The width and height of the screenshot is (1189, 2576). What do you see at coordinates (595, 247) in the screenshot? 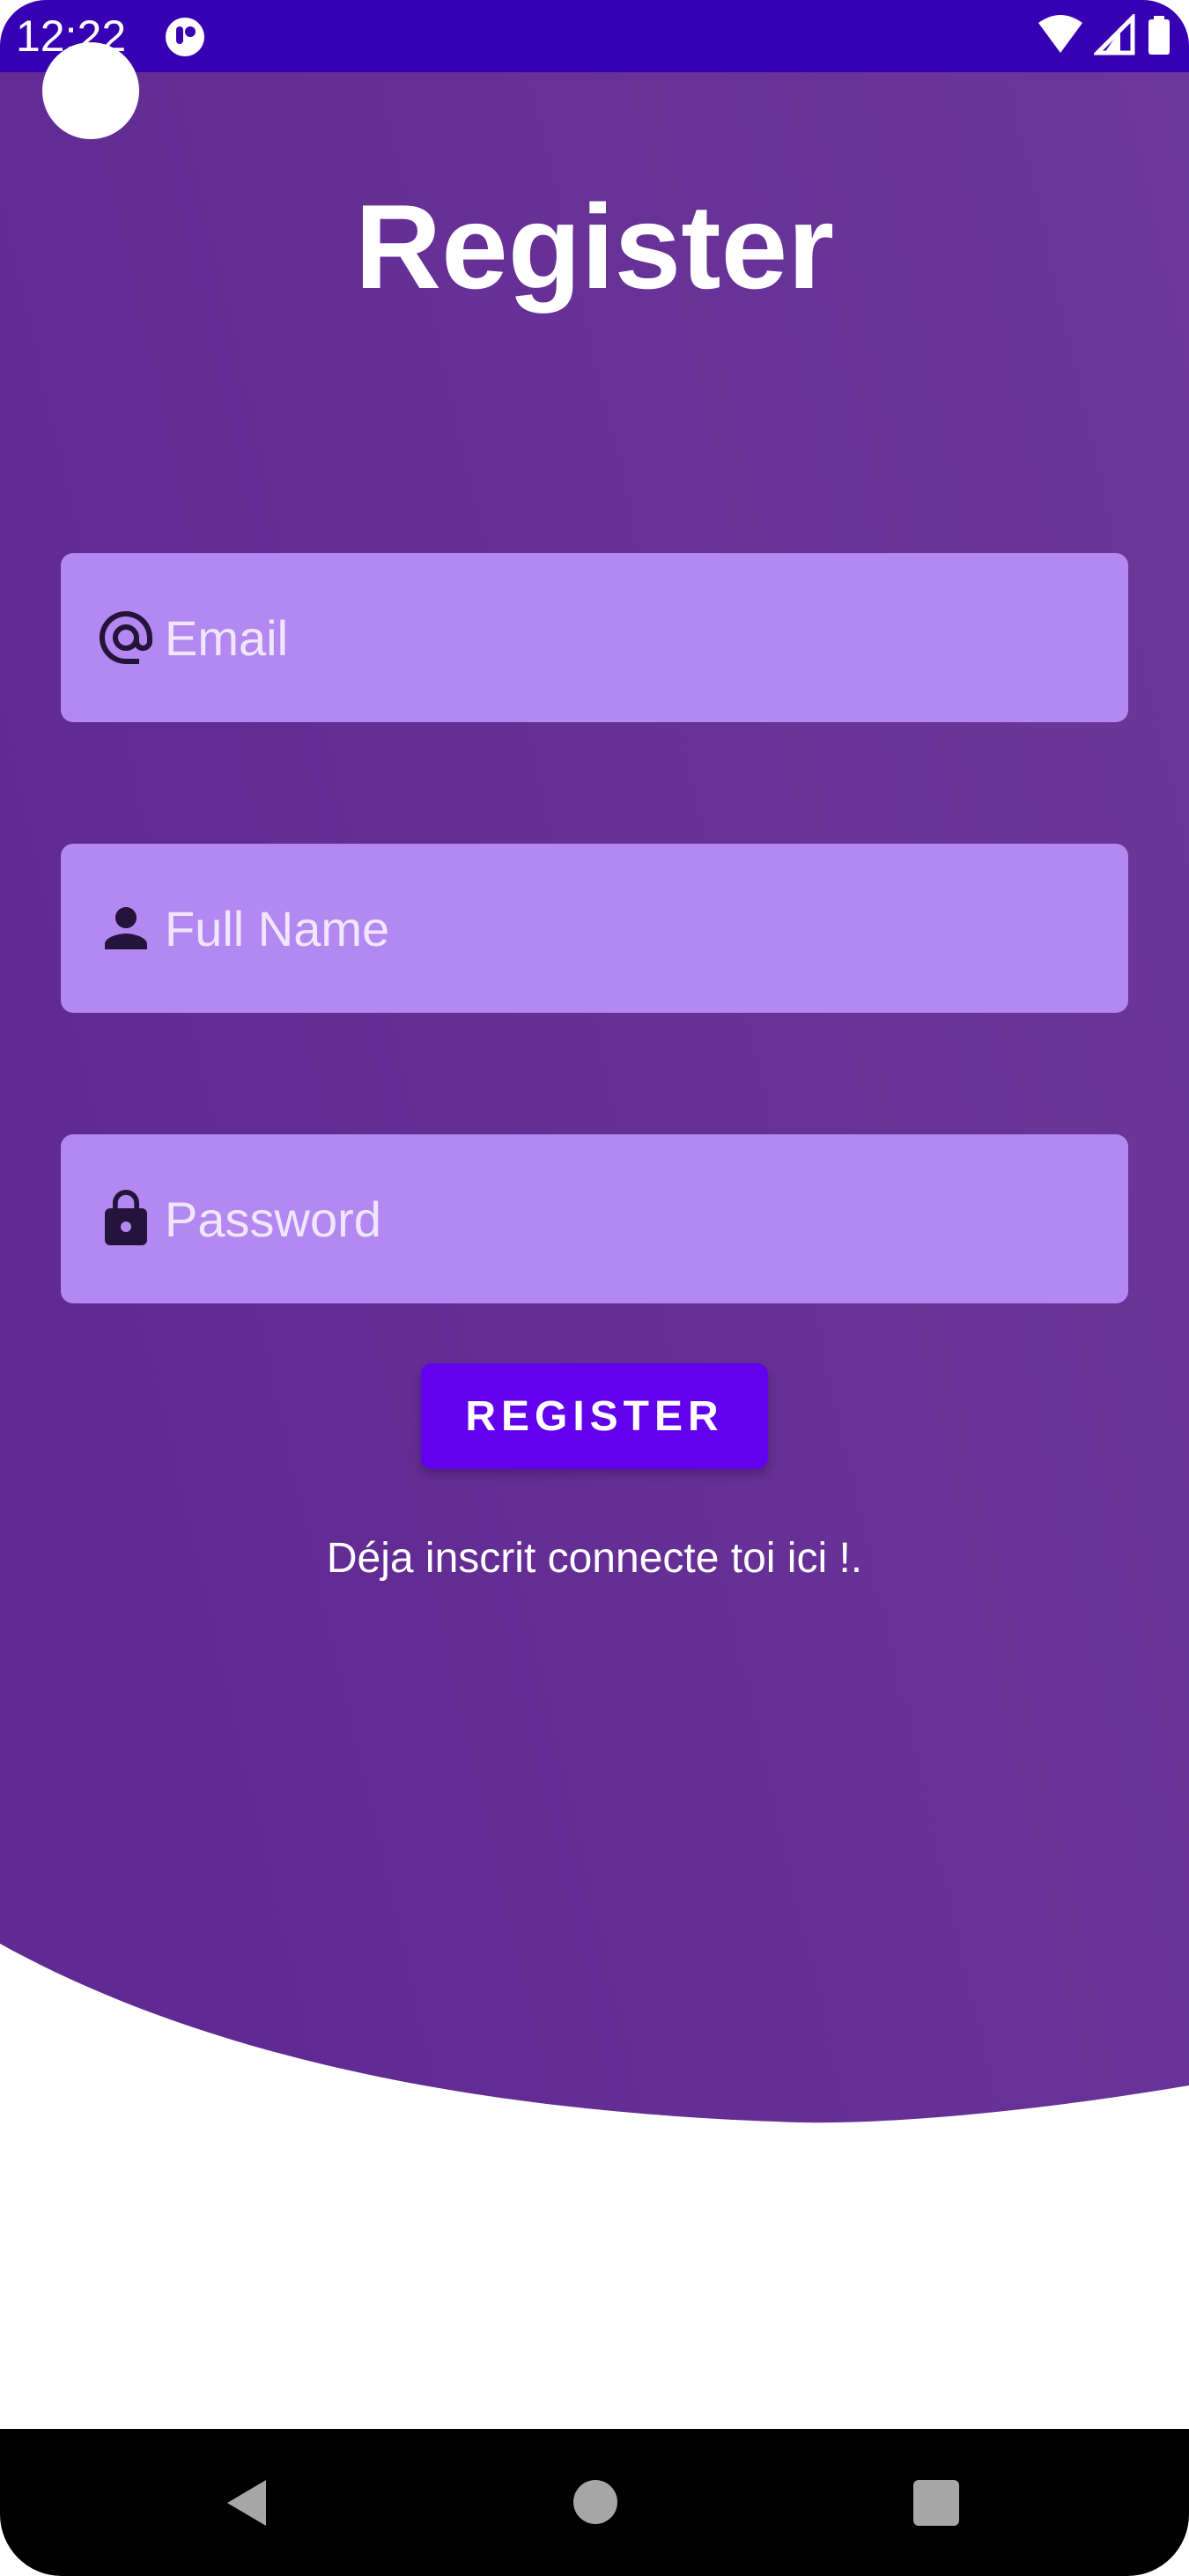
I see `page-title: Register` at bounding box center [595, 247].